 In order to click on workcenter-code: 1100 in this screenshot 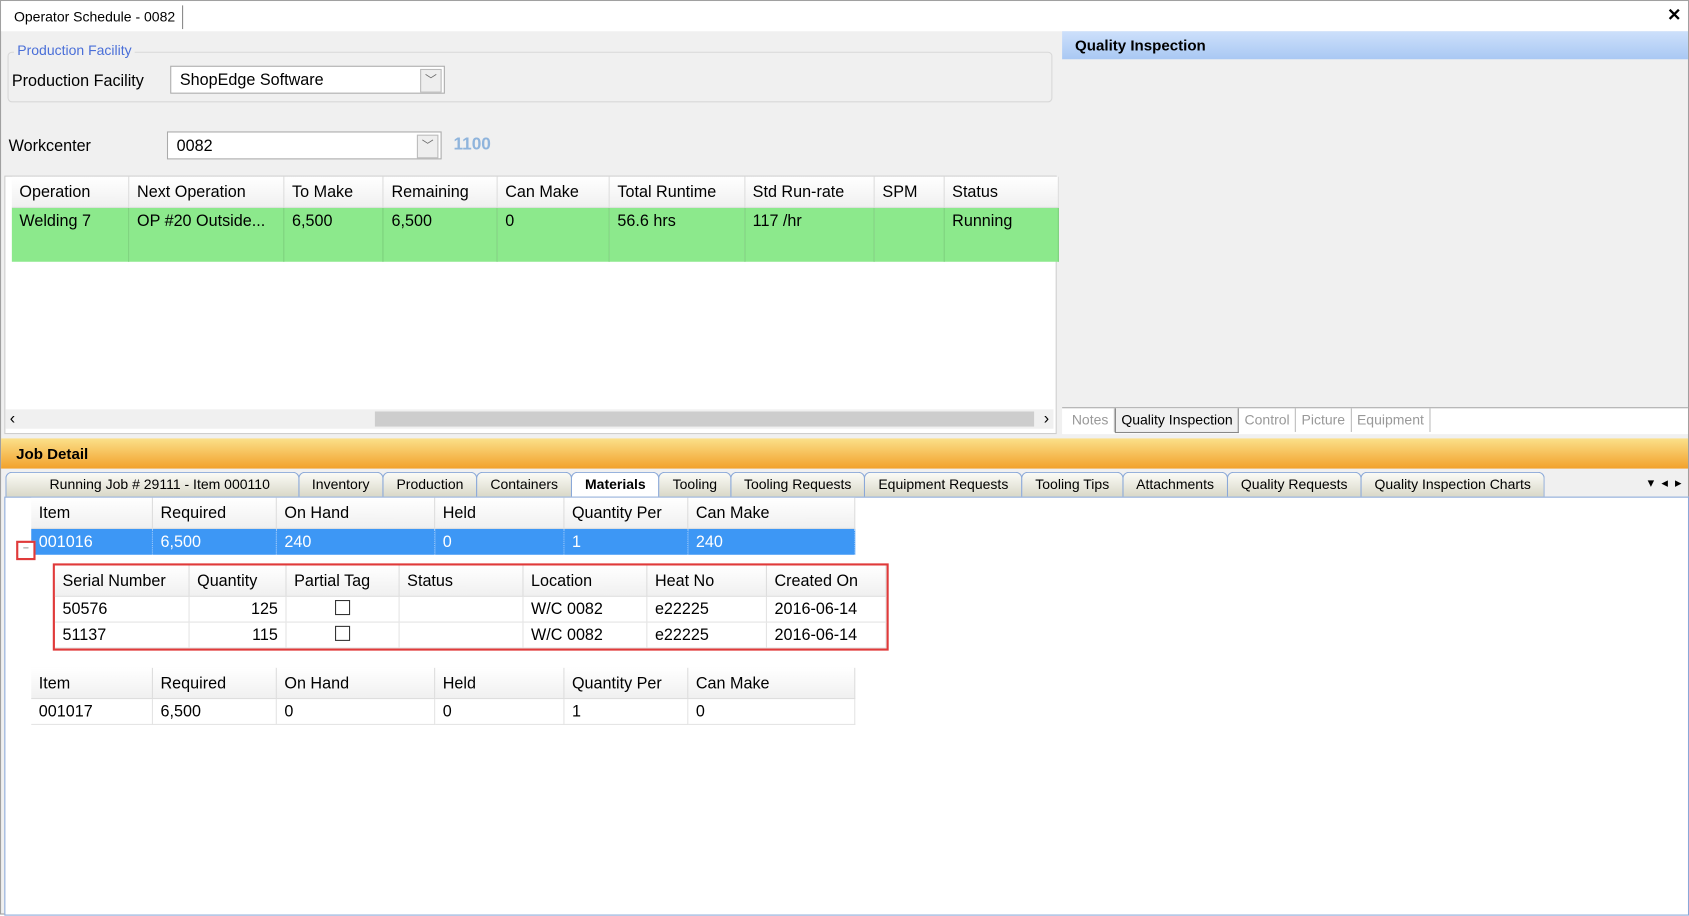, I will do `click(472, 145)`.